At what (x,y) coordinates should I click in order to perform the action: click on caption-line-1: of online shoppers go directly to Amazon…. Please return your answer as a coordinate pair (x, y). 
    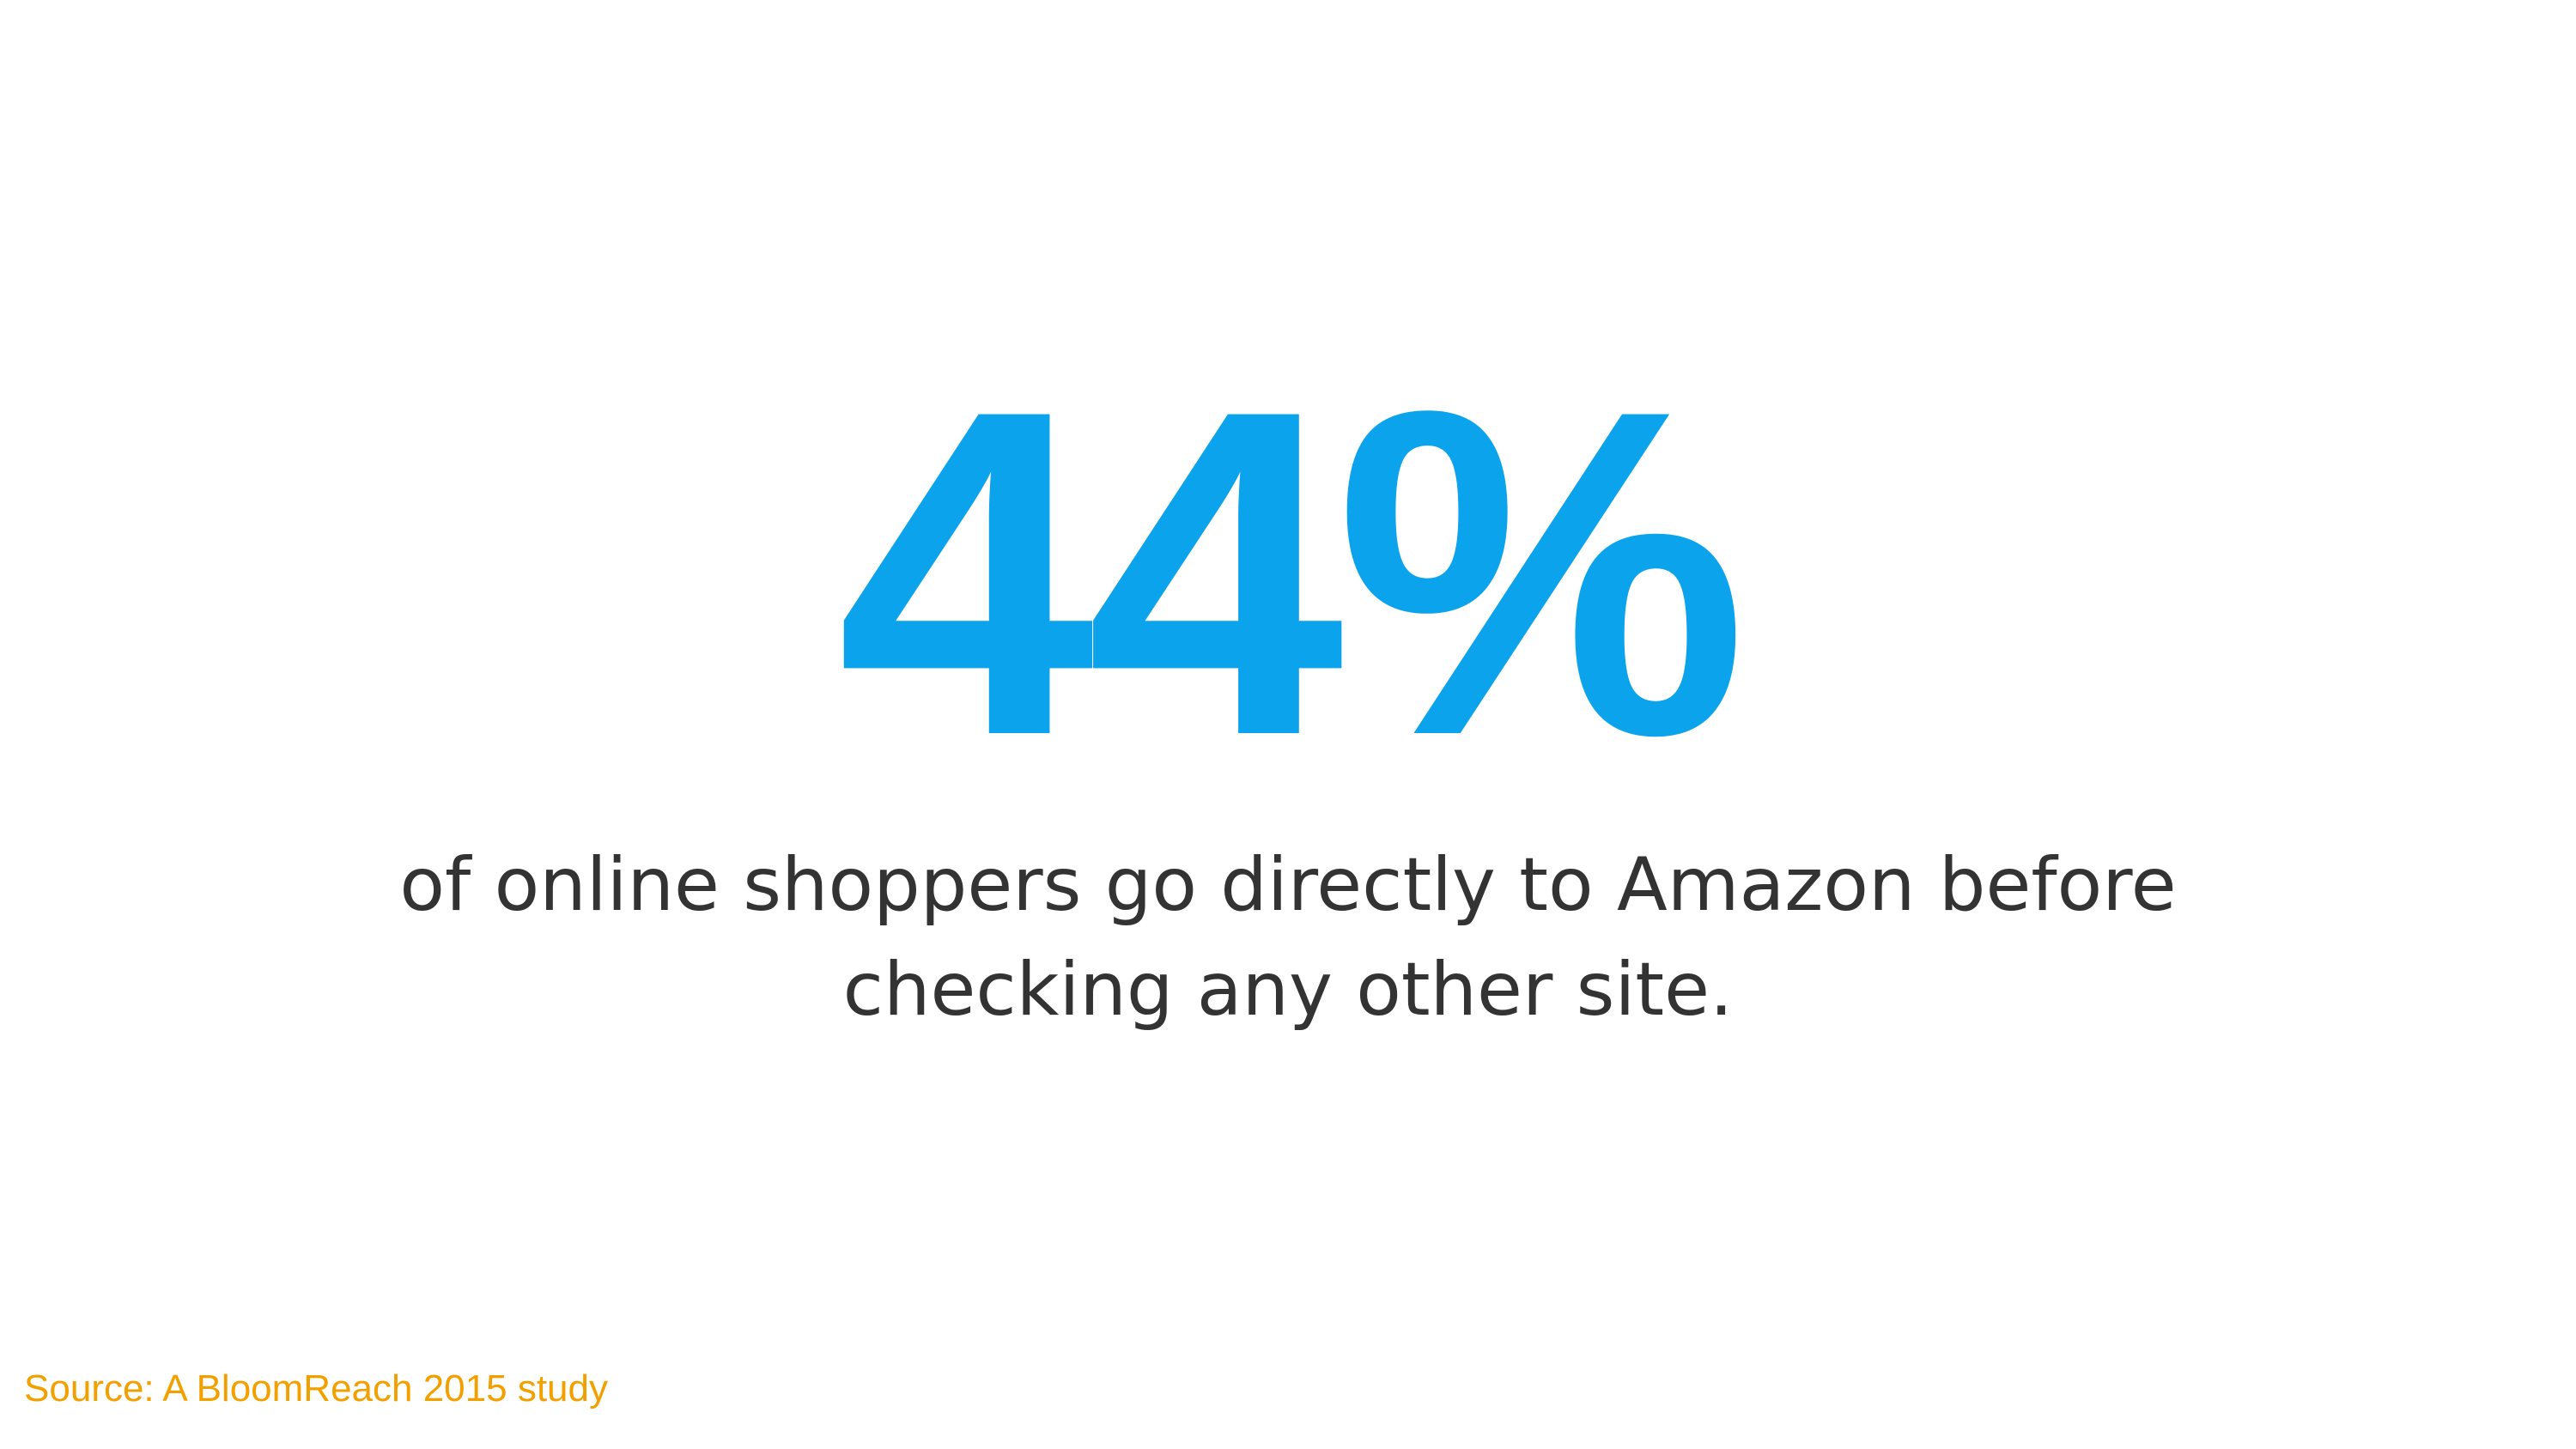
    Looking at the image, I should click on (1288, 885).